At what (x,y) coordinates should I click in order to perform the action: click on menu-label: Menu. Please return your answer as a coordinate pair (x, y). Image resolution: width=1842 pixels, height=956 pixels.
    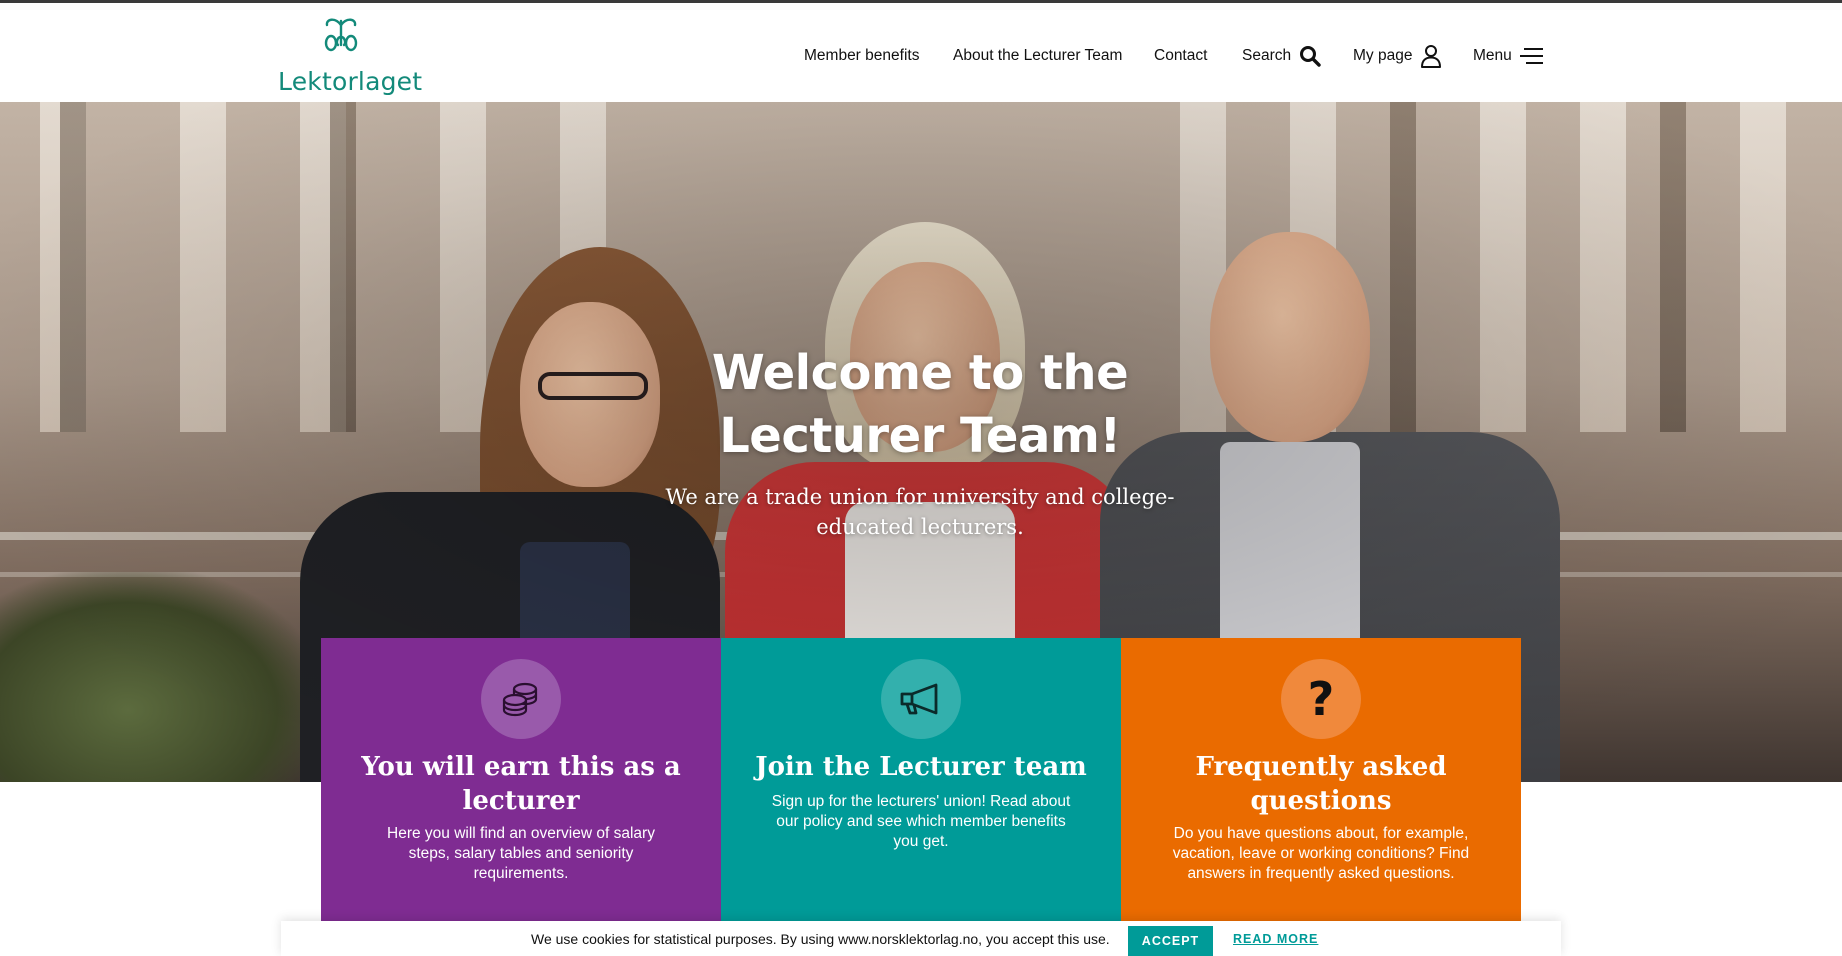
    Looking at the image, I should click on (1492, 55).